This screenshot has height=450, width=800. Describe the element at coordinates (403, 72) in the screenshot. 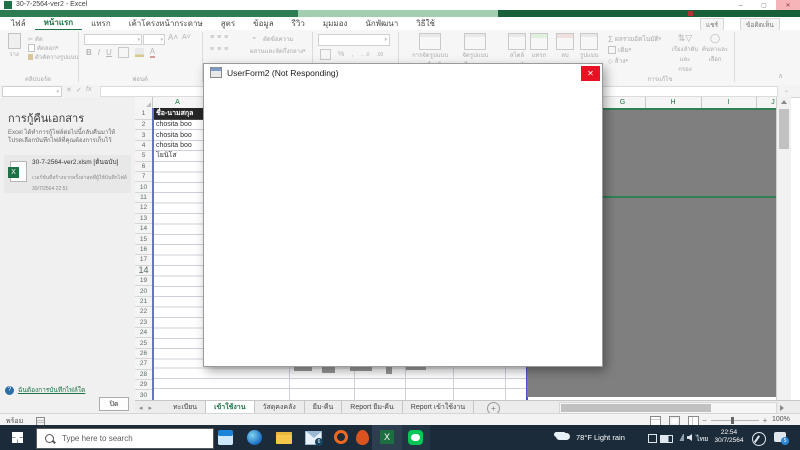

I see `userform-title-bar: UserForm2 (Not Responding)` at that location.